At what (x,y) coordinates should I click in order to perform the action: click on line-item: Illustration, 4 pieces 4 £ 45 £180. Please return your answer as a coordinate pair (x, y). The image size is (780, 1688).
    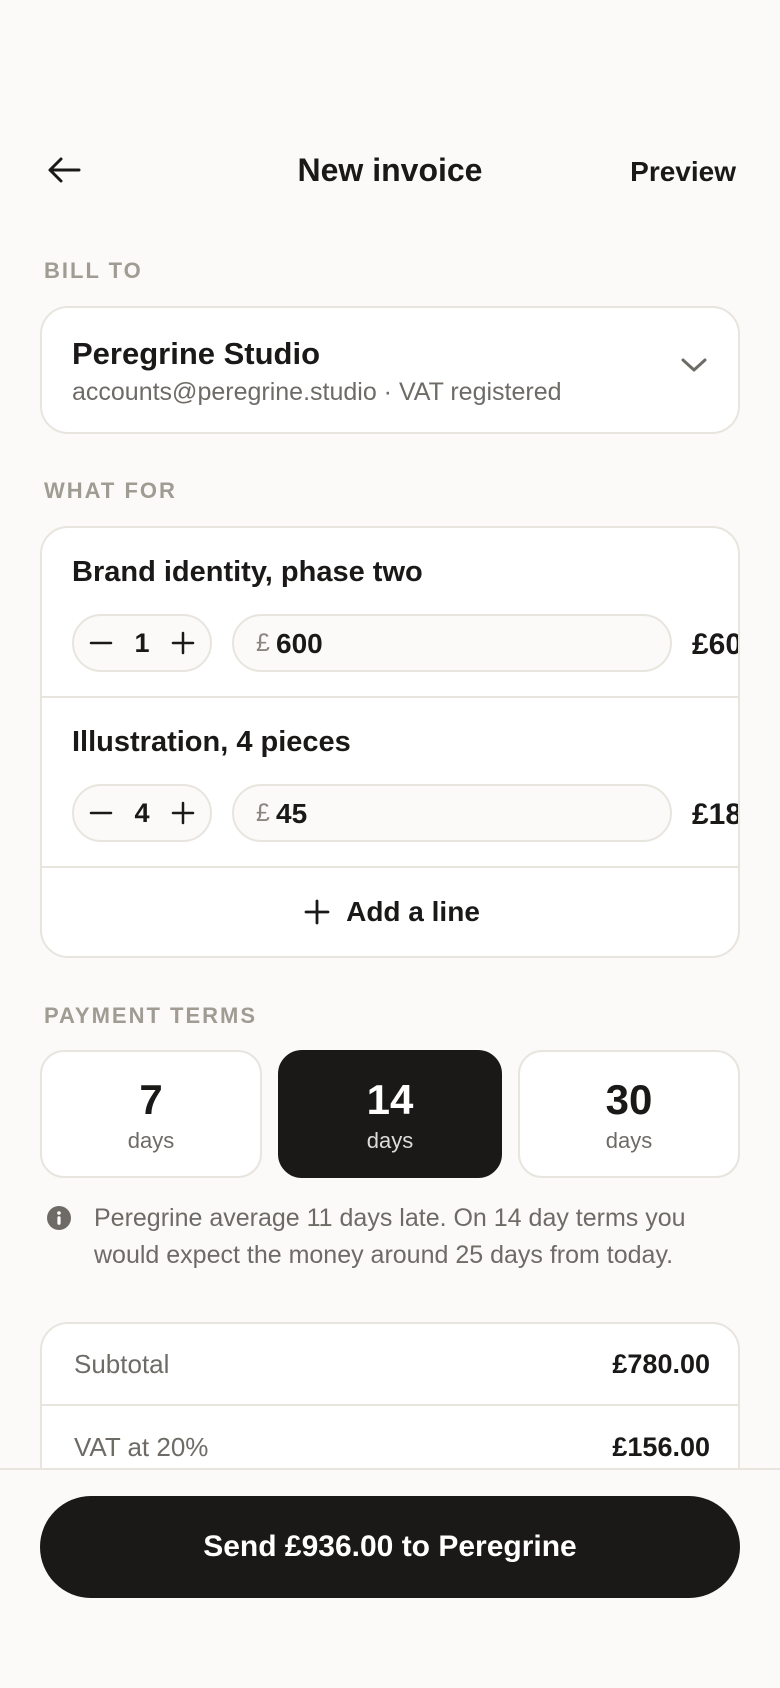
    Looking at the image, I should click on (390, 783).